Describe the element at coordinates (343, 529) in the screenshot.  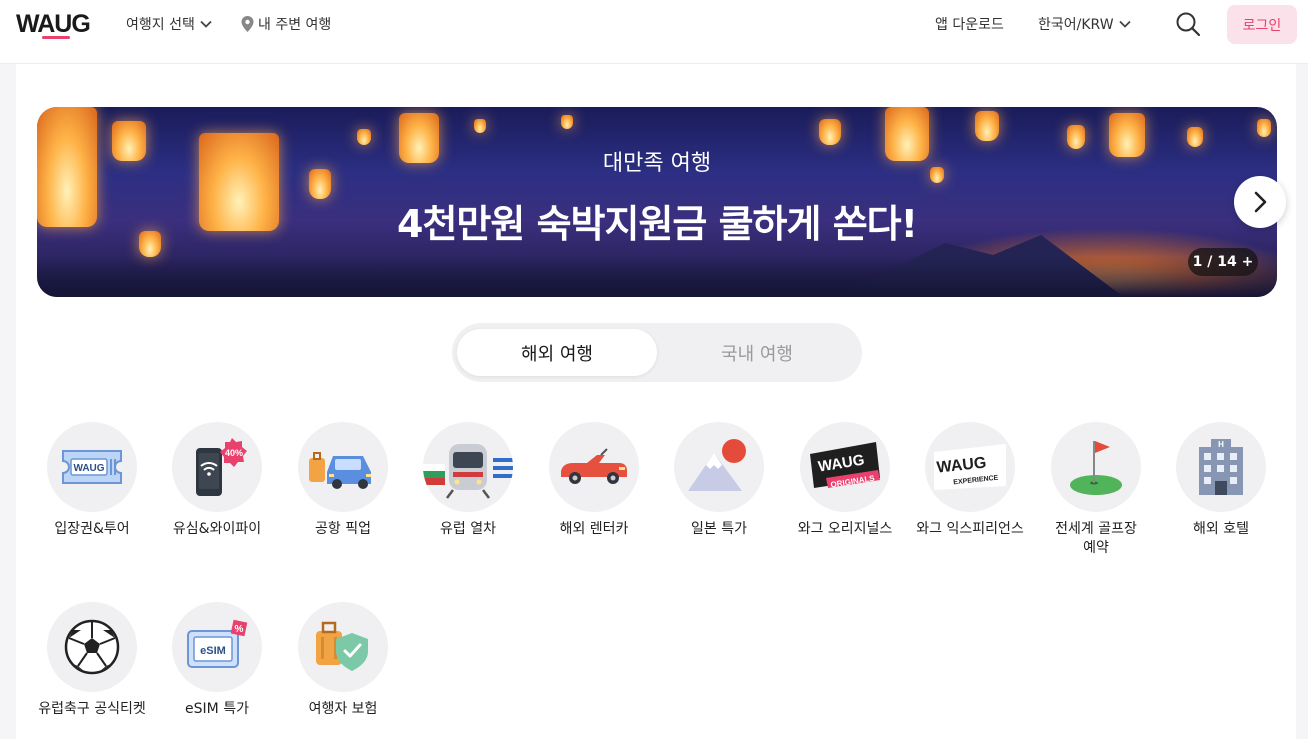
I see `category-label: 공항 픽업` at that location.